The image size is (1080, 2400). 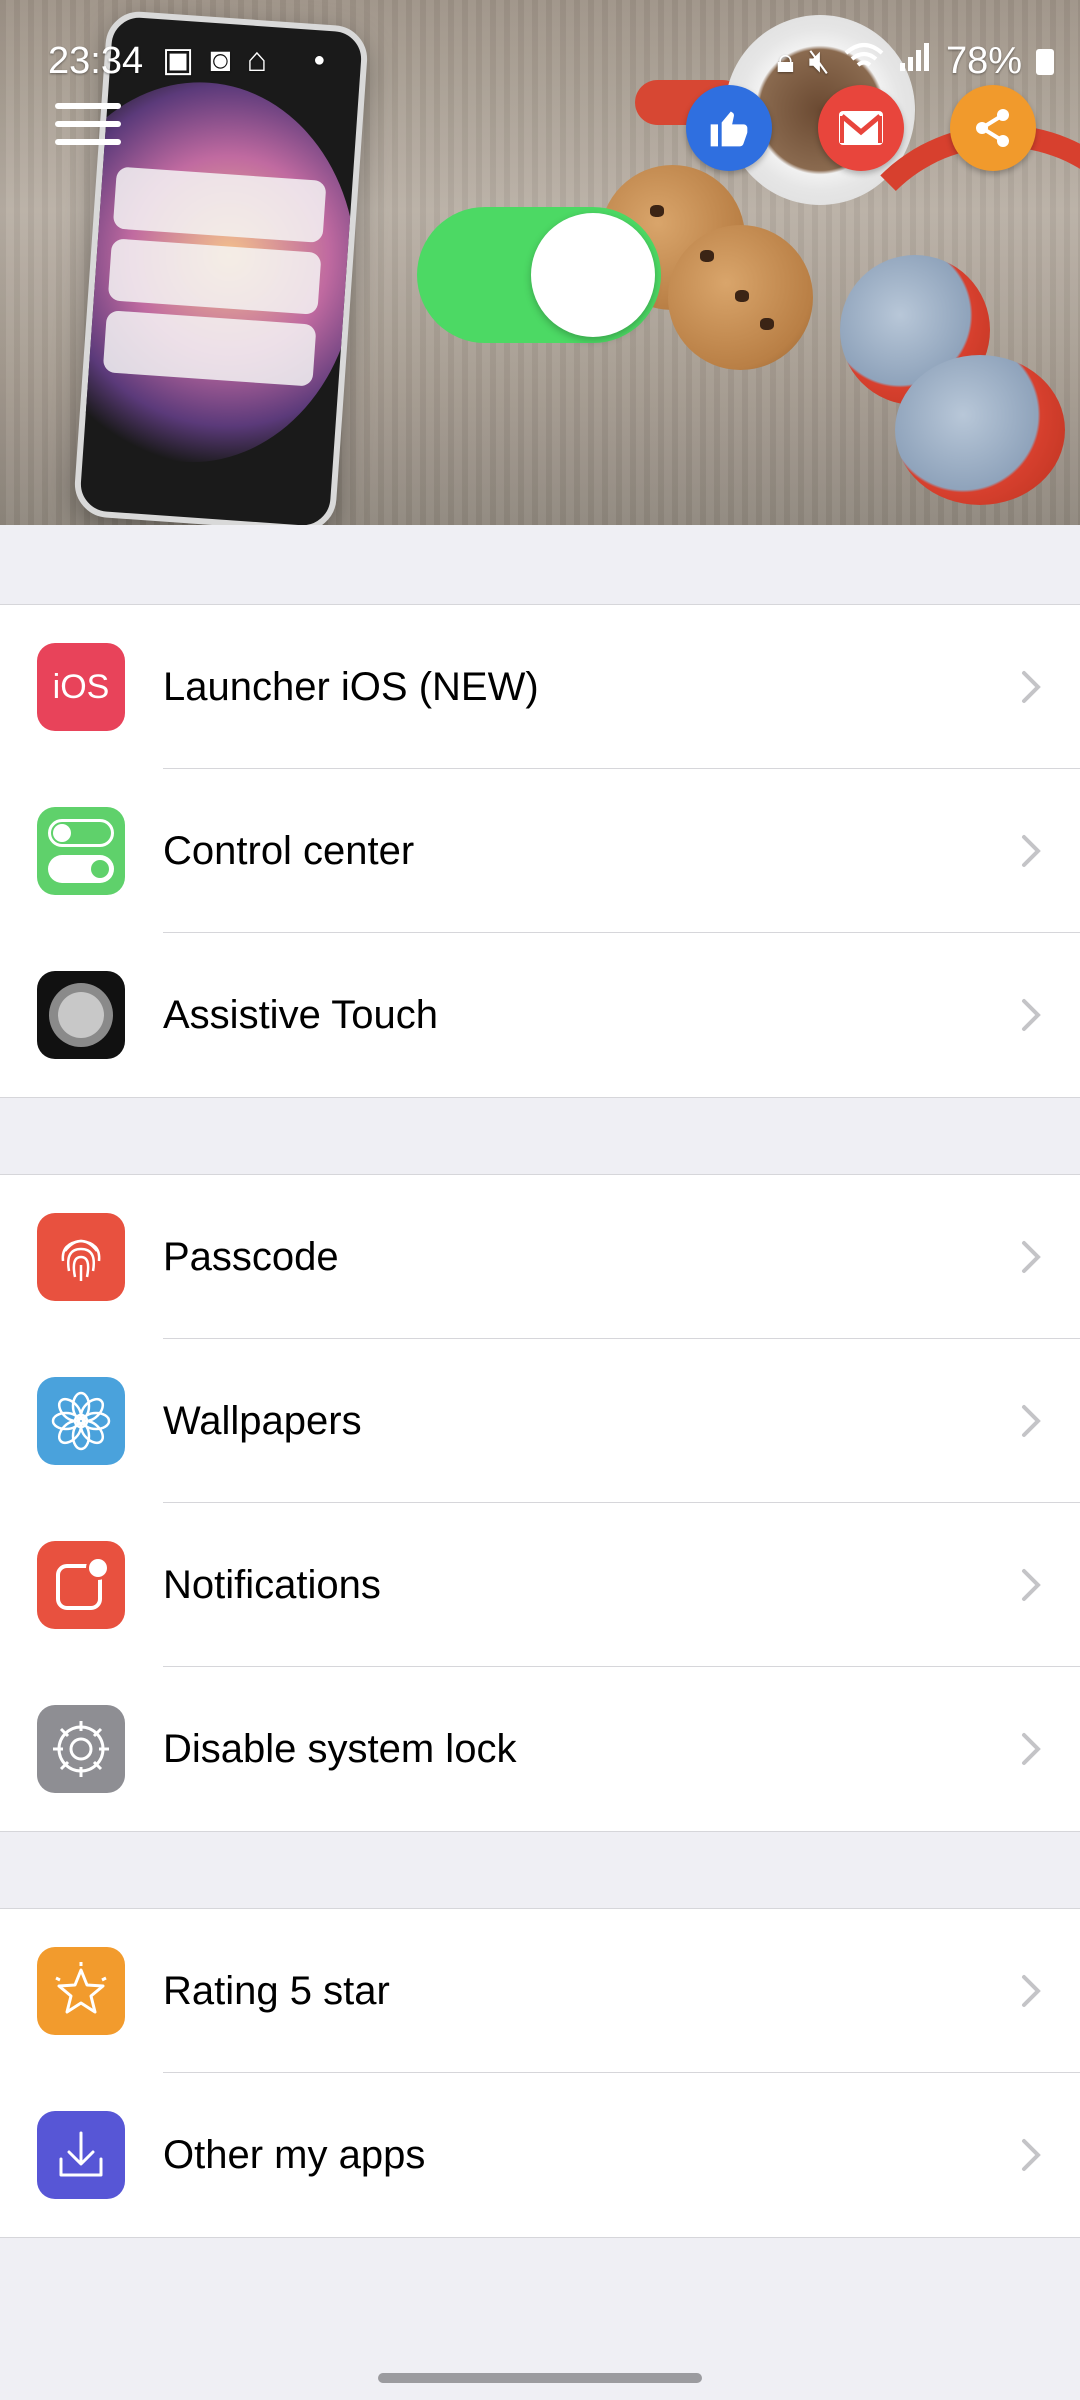 What do you see at coordinates (81, 1991) in the screenshot?
I see `star-icon` at bounding box center [81, 1991].